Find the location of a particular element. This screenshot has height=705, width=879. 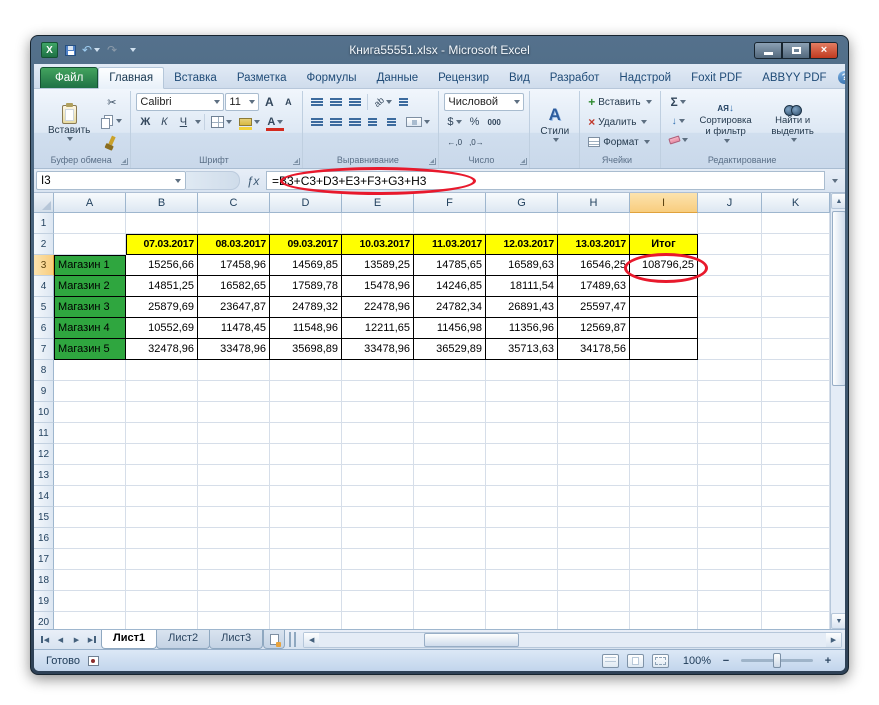

cell-E8 is located at coordinates (378, 370).